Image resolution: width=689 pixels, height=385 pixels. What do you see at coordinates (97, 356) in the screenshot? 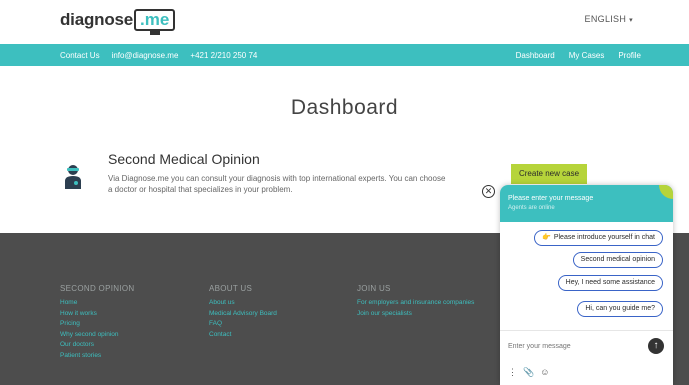
I see `footer-link-patient-stories: Patient stories` at bounding box center [97, 356].